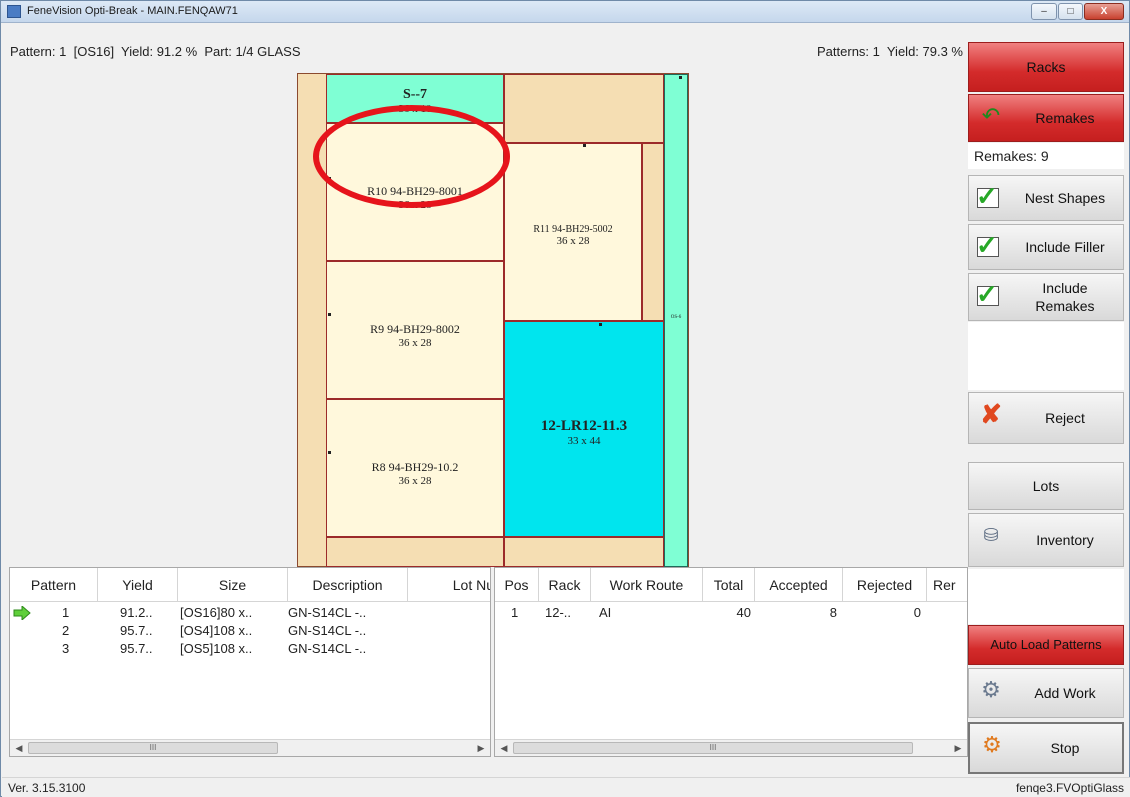 The height and width of the screenshot is (797, 1130). Describe the element at coordinates (1104, 11) in the screenshot. I see `close-button: X` at that location.